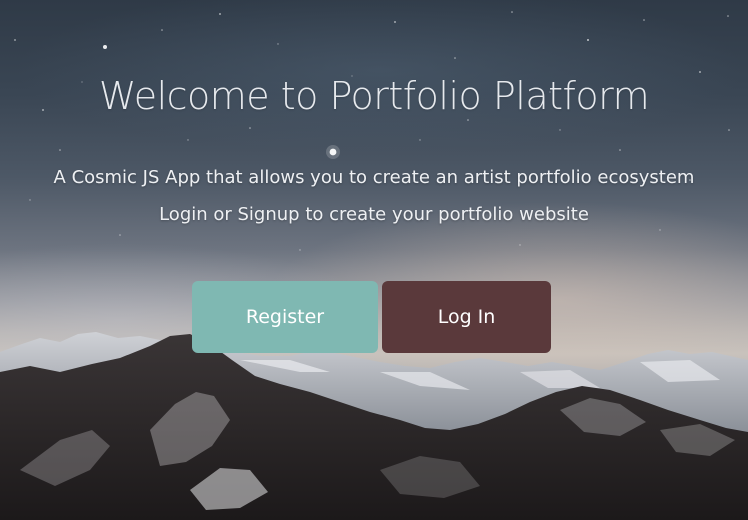  Describe the element at coordinates (374, 96) in the screenshot. I see `page-title: Welcome to Portfolio Platform` at that location.